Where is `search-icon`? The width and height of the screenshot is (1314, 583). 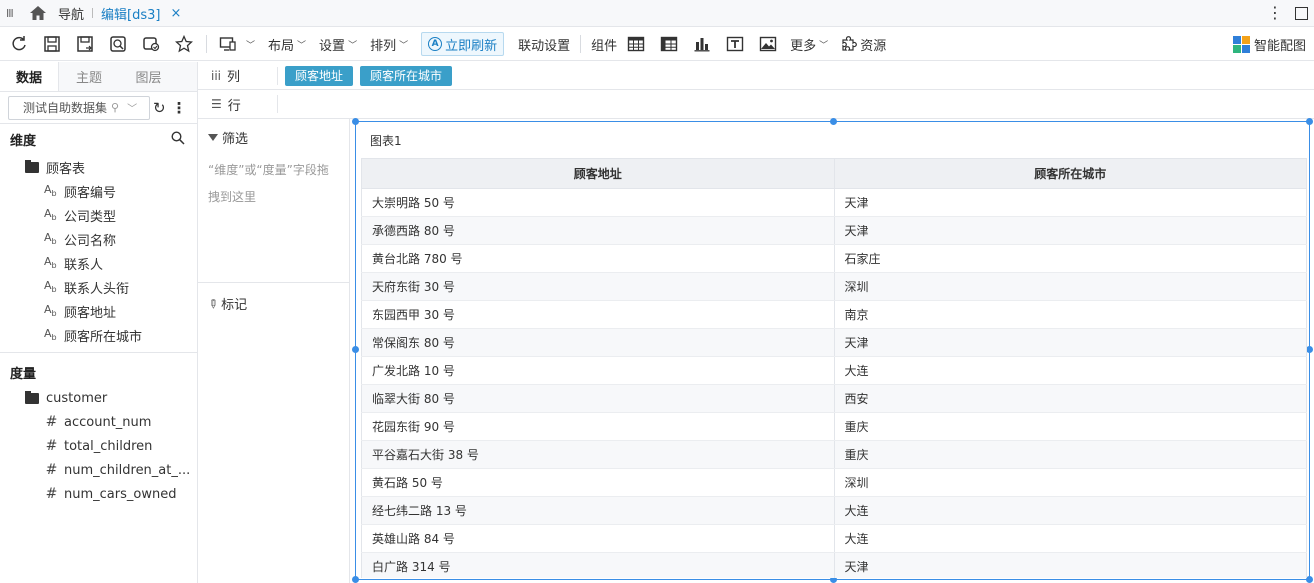
search-icon is located at coordinates (178, 139).